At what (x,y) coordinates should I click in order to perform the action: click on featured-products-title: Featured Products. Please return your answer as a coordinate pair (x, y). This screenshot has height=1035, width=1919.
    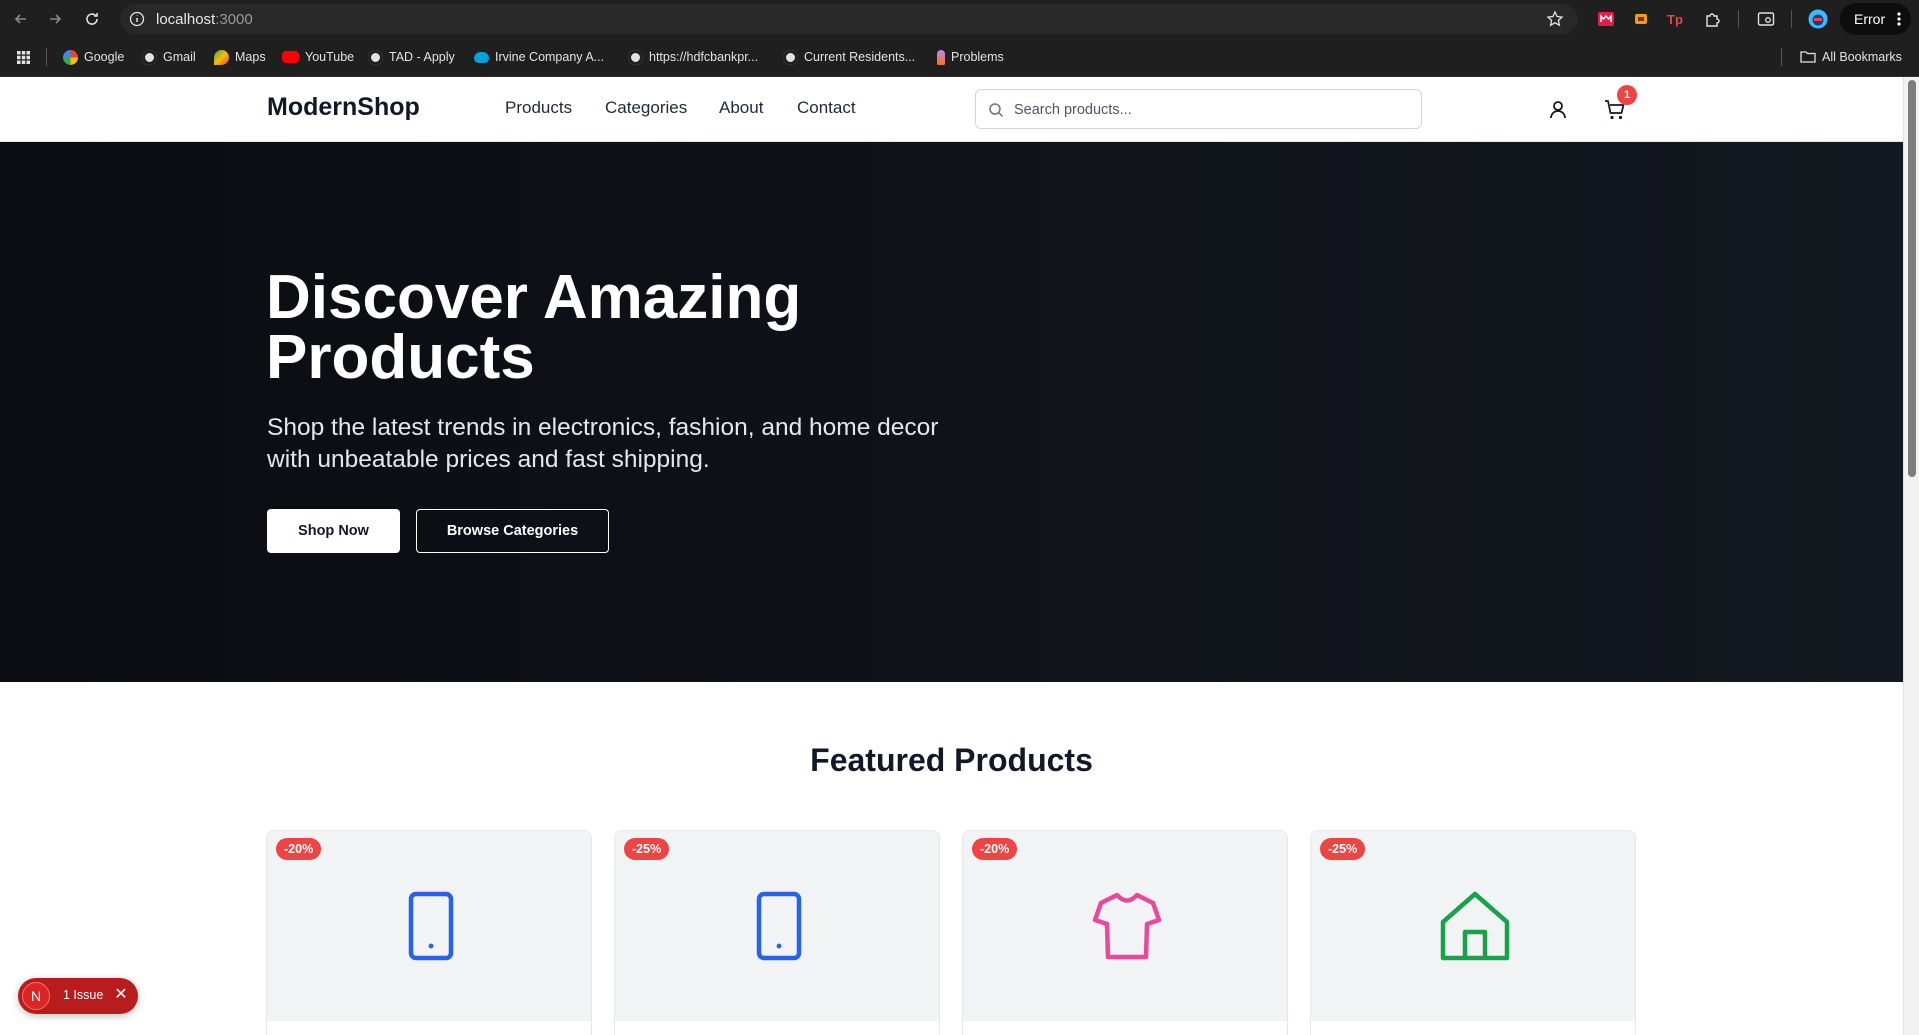
    Looking at the image, I should click on (951, 760).